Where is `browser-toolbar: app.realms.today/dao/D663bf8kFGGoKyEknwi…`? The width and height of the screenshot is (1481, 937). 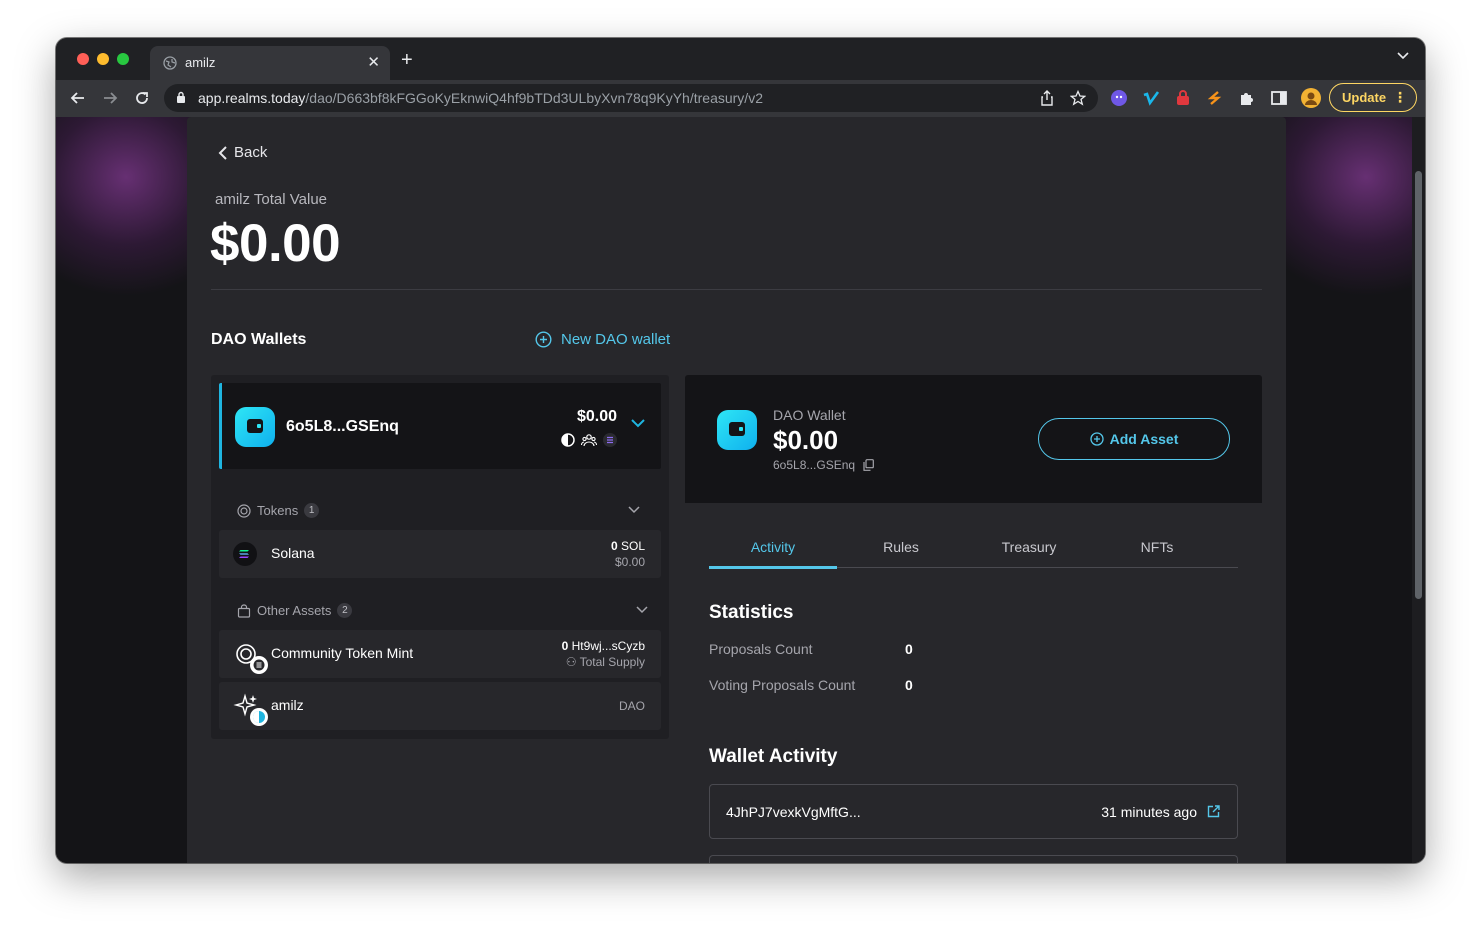
browser-toolbar: app.realms.today/dao/D663bf8kFGGoKyEknwi… is located at coordinates (740, 98).